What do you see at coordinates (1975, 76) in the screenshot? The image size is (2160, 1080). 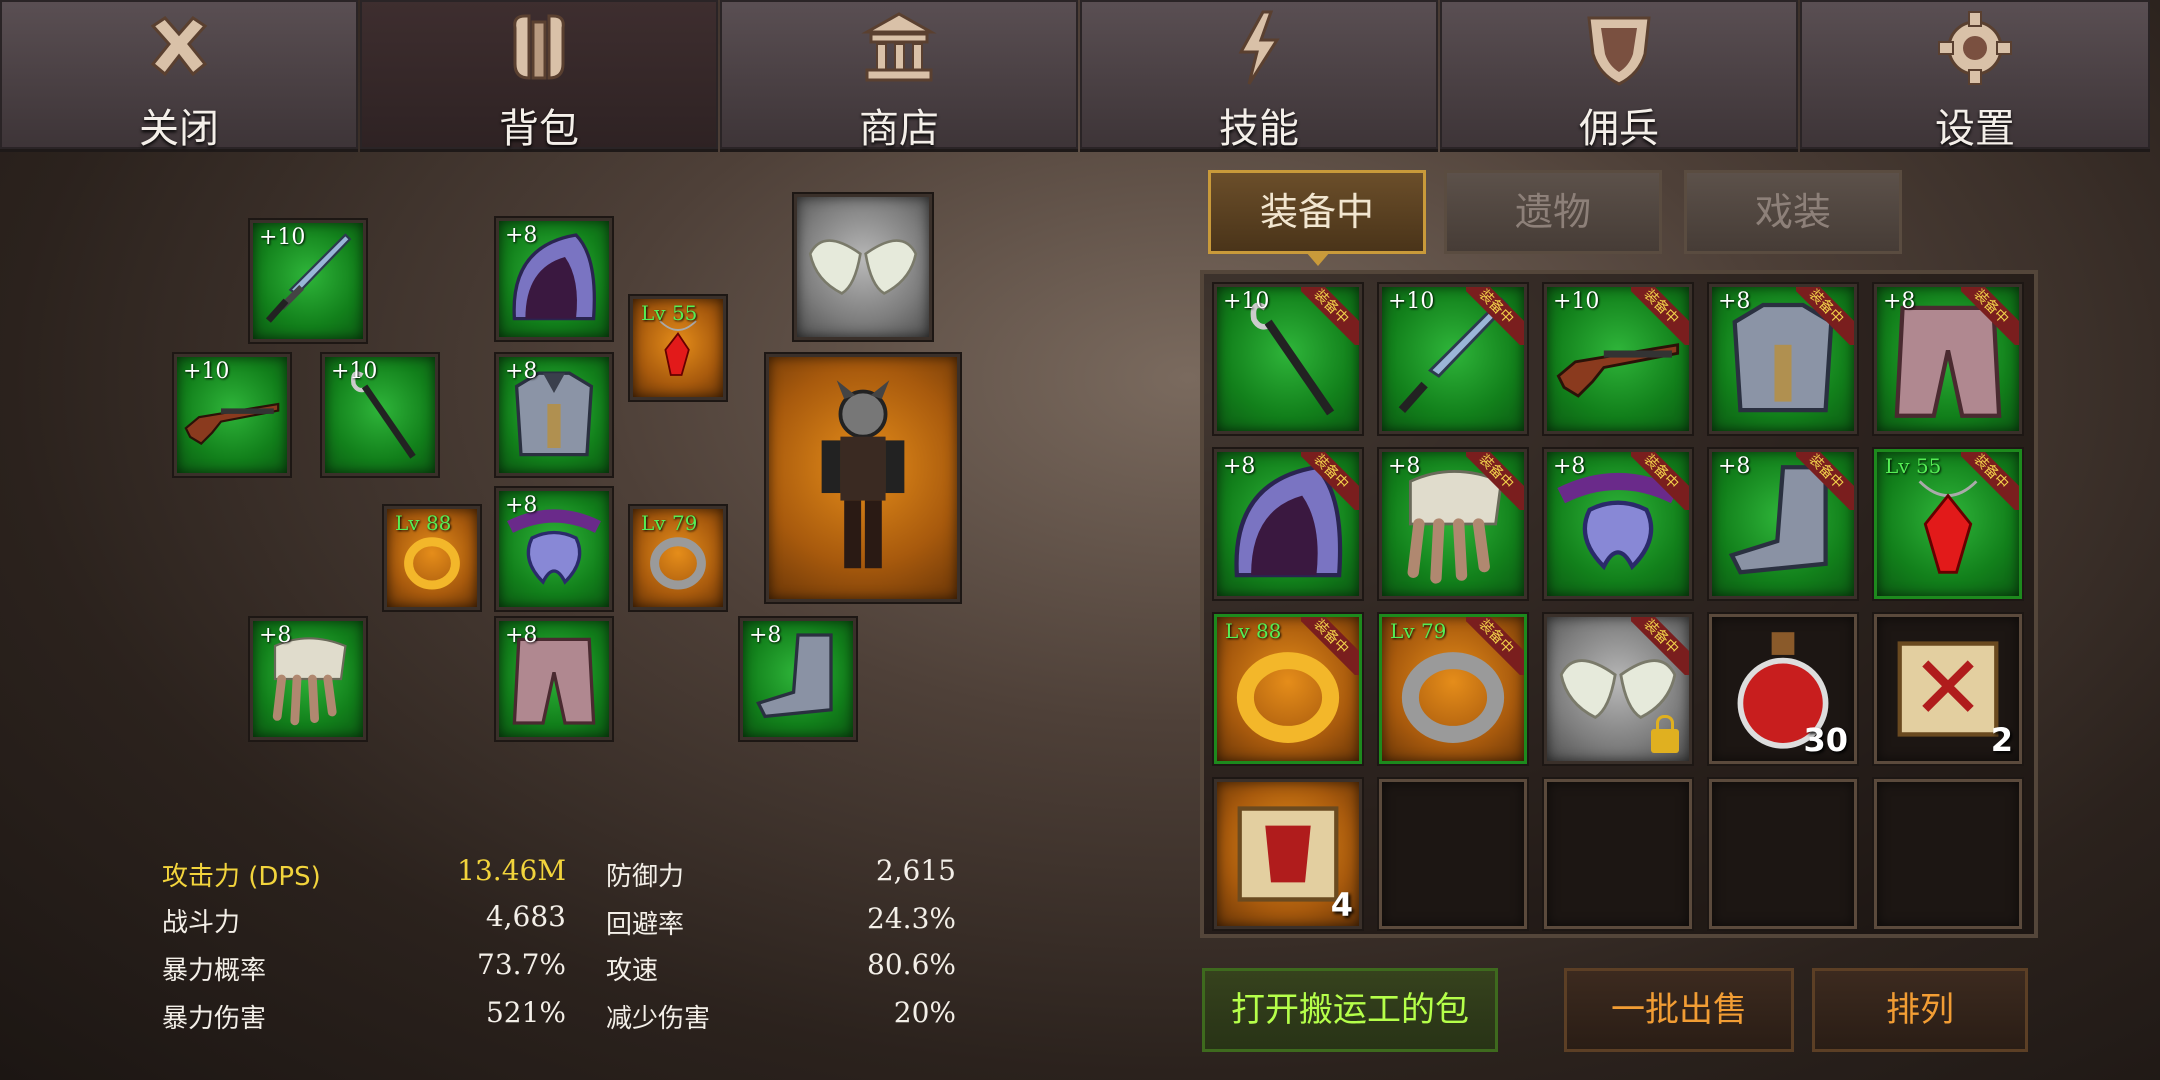 I see `tab-settings: 设置` at bounding box center [1975, 76].